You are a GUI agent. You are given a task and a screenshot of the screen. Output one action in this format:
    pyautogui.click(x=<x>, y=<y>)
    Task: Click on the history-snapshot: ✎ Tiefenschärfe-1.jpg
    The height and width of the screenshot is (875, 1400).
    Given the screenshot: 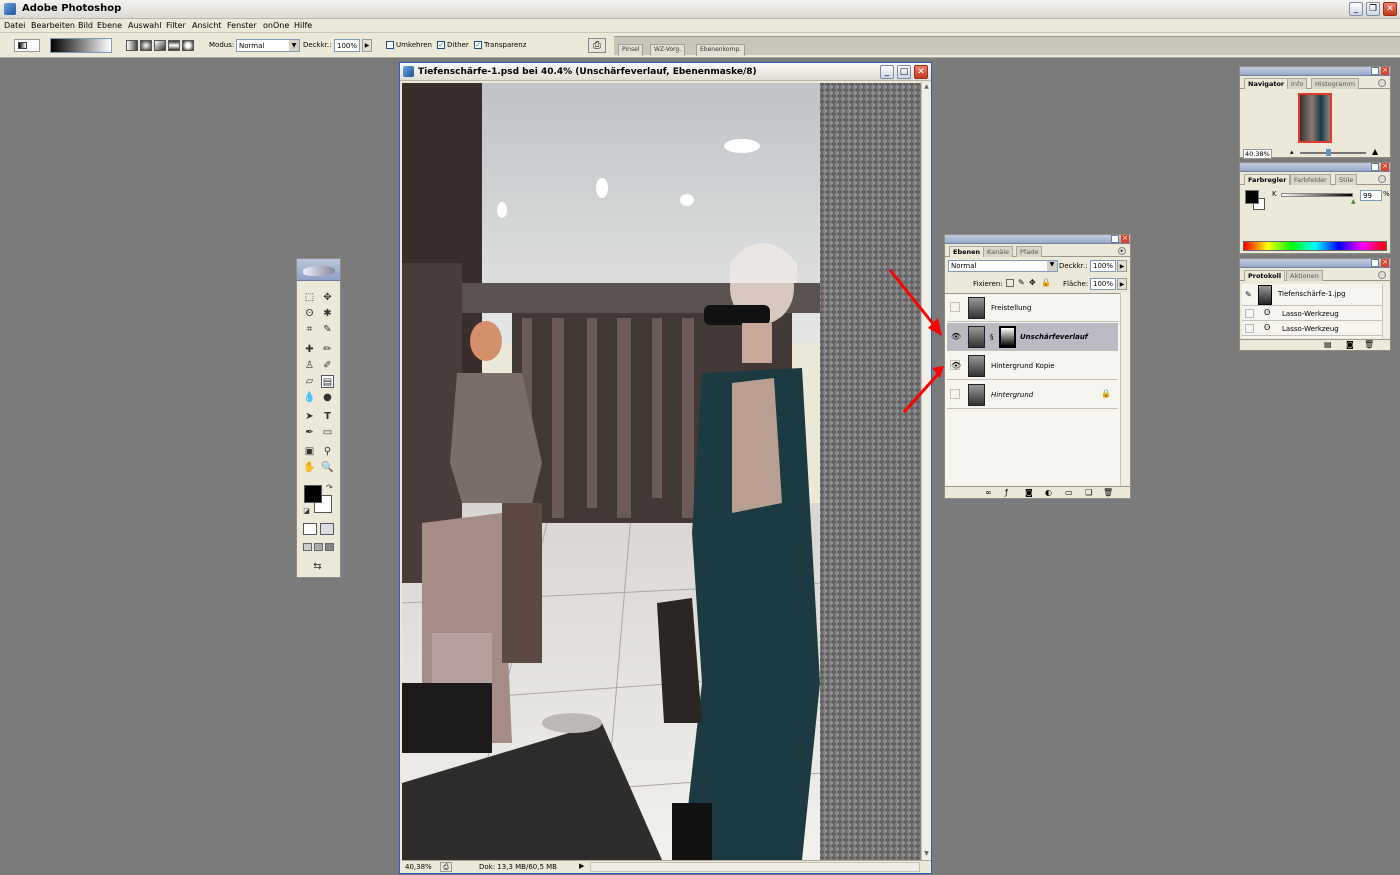 What is the action you would take?
    pyautogui.click(x=1312, y=295)
    